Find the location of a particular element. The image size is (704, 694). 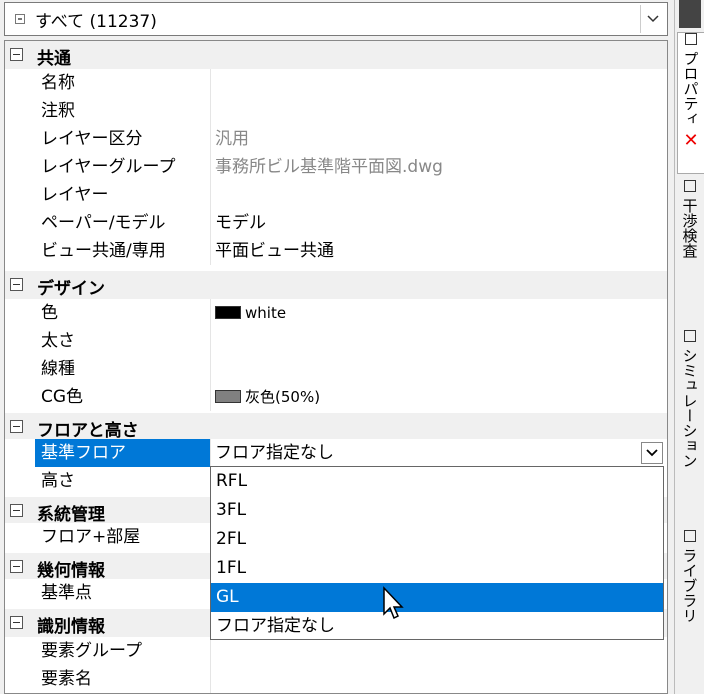

simulation-icon is located at coordinates (690, 336).